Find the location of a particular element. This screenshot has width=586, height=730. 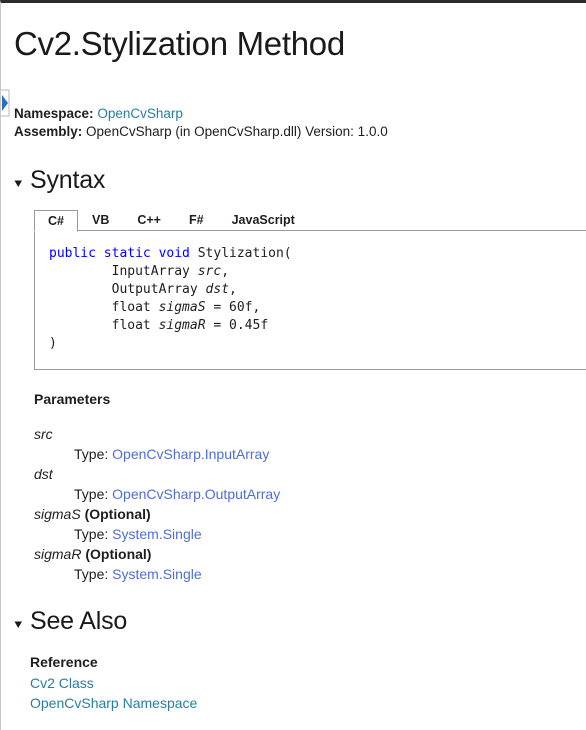

see-also-link: Cv2 Class is located at coordinates (308, 683).